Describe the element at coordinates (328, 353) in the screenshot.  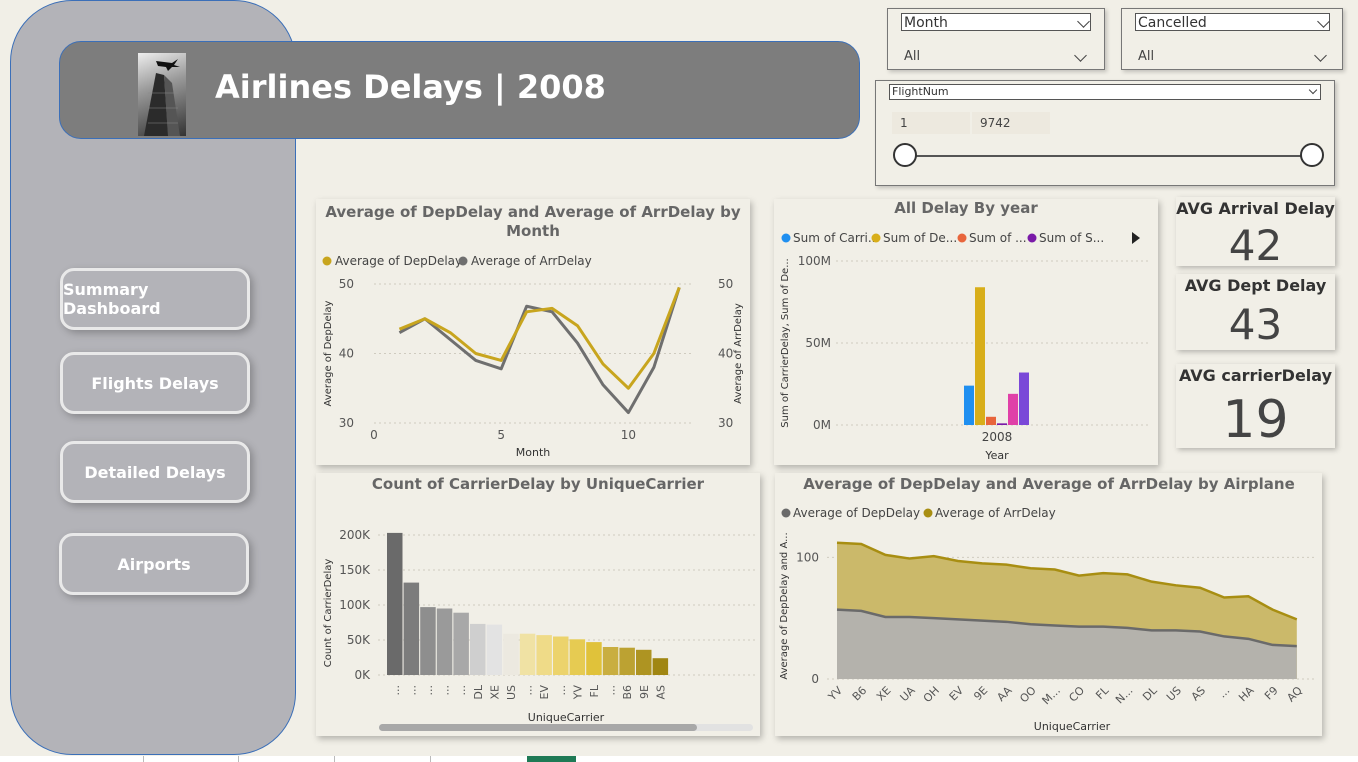
I see `y-axis-label: Average of DepDelay` at that location.